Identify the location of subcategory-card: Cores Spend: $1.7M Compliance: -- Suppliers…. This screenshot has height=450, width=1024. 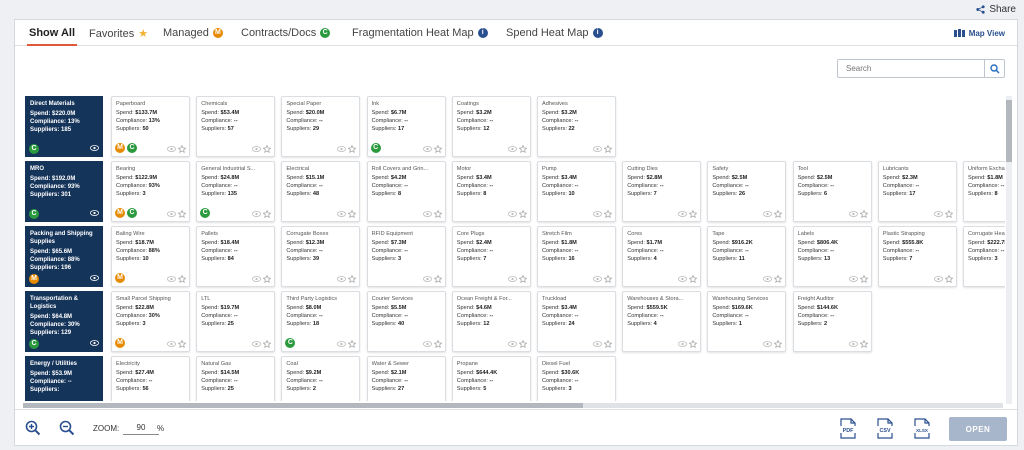
(662, 256).